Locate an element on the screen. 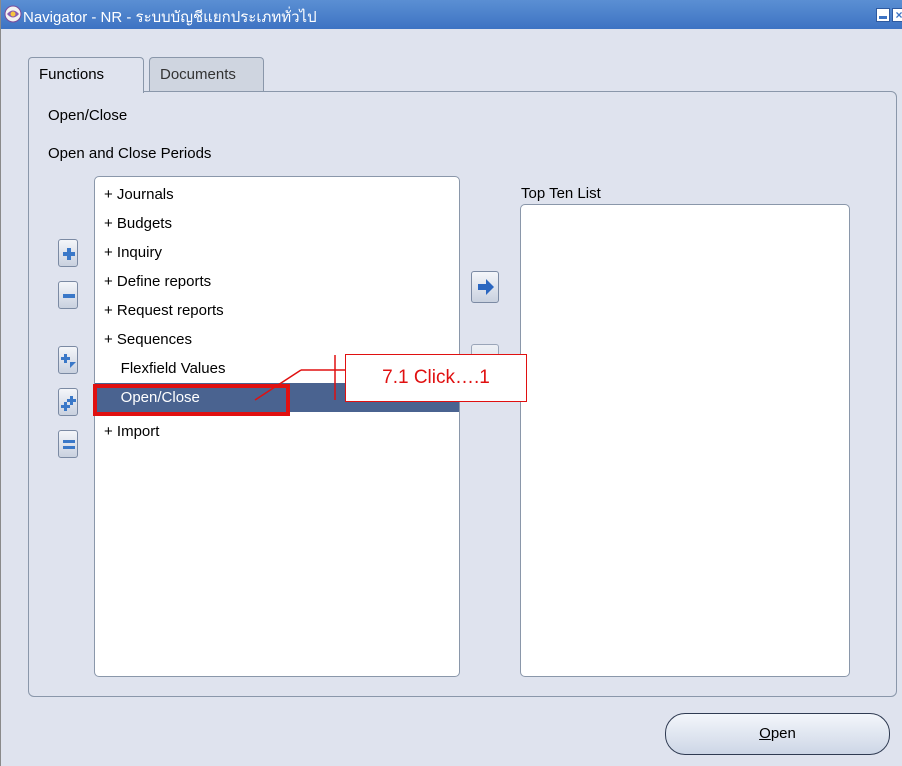 The height and width of the screenshot is (766, 902). current-function-label: Open/Close is located at coordinates (88, 115).